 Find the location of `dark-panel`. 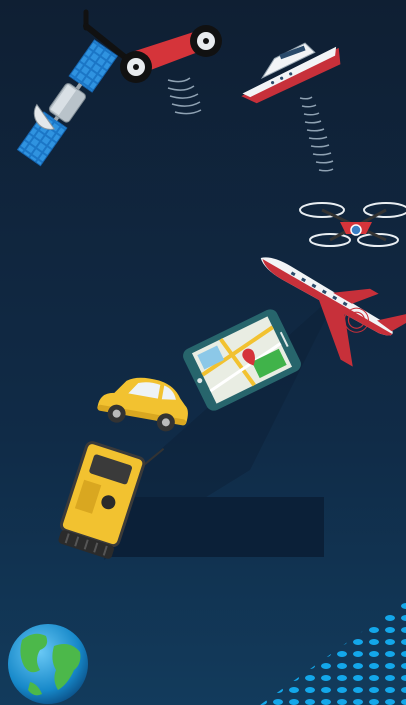

dark-panel is located at coordinates (214, 527).